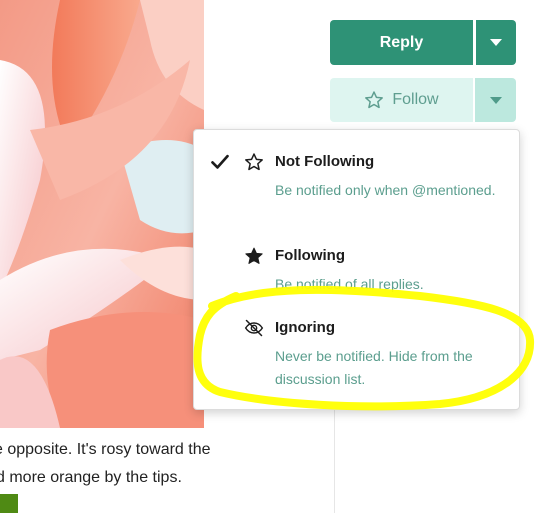 The width and height of the screenshot is (544, 513). Describe the element at coordinates (254, 328) in the screenshot. I see `eye-slash-icon` at that location.